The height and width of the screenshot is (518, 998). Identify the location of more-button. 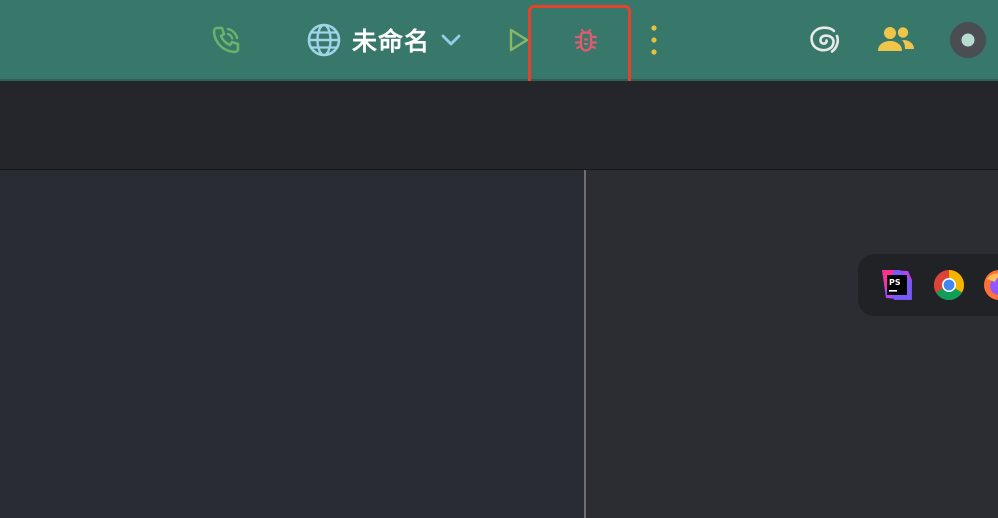
(654, 40).